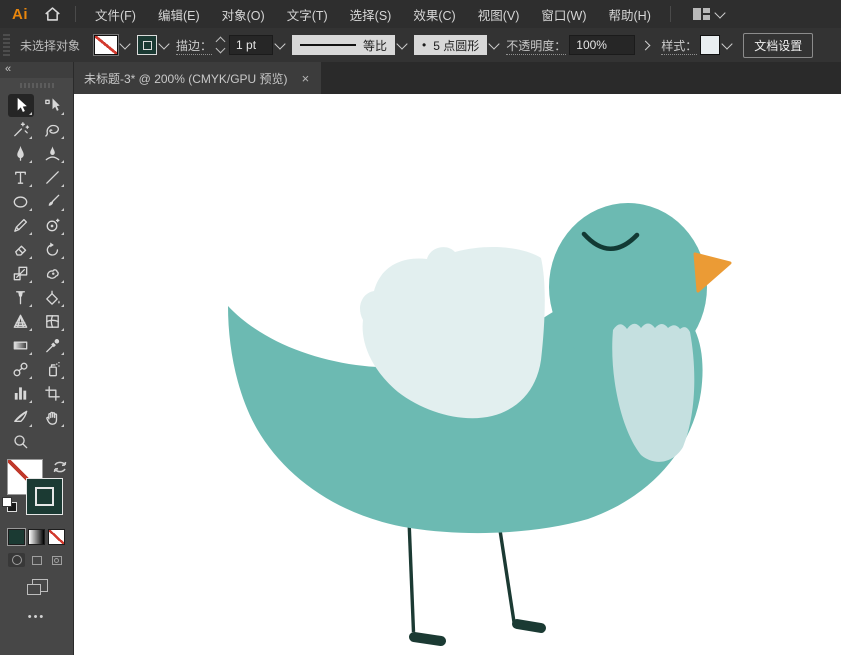 Image resolution: width=841 pixels, height=655 pixels. I want to click on blend-tool, so click(21, 369).